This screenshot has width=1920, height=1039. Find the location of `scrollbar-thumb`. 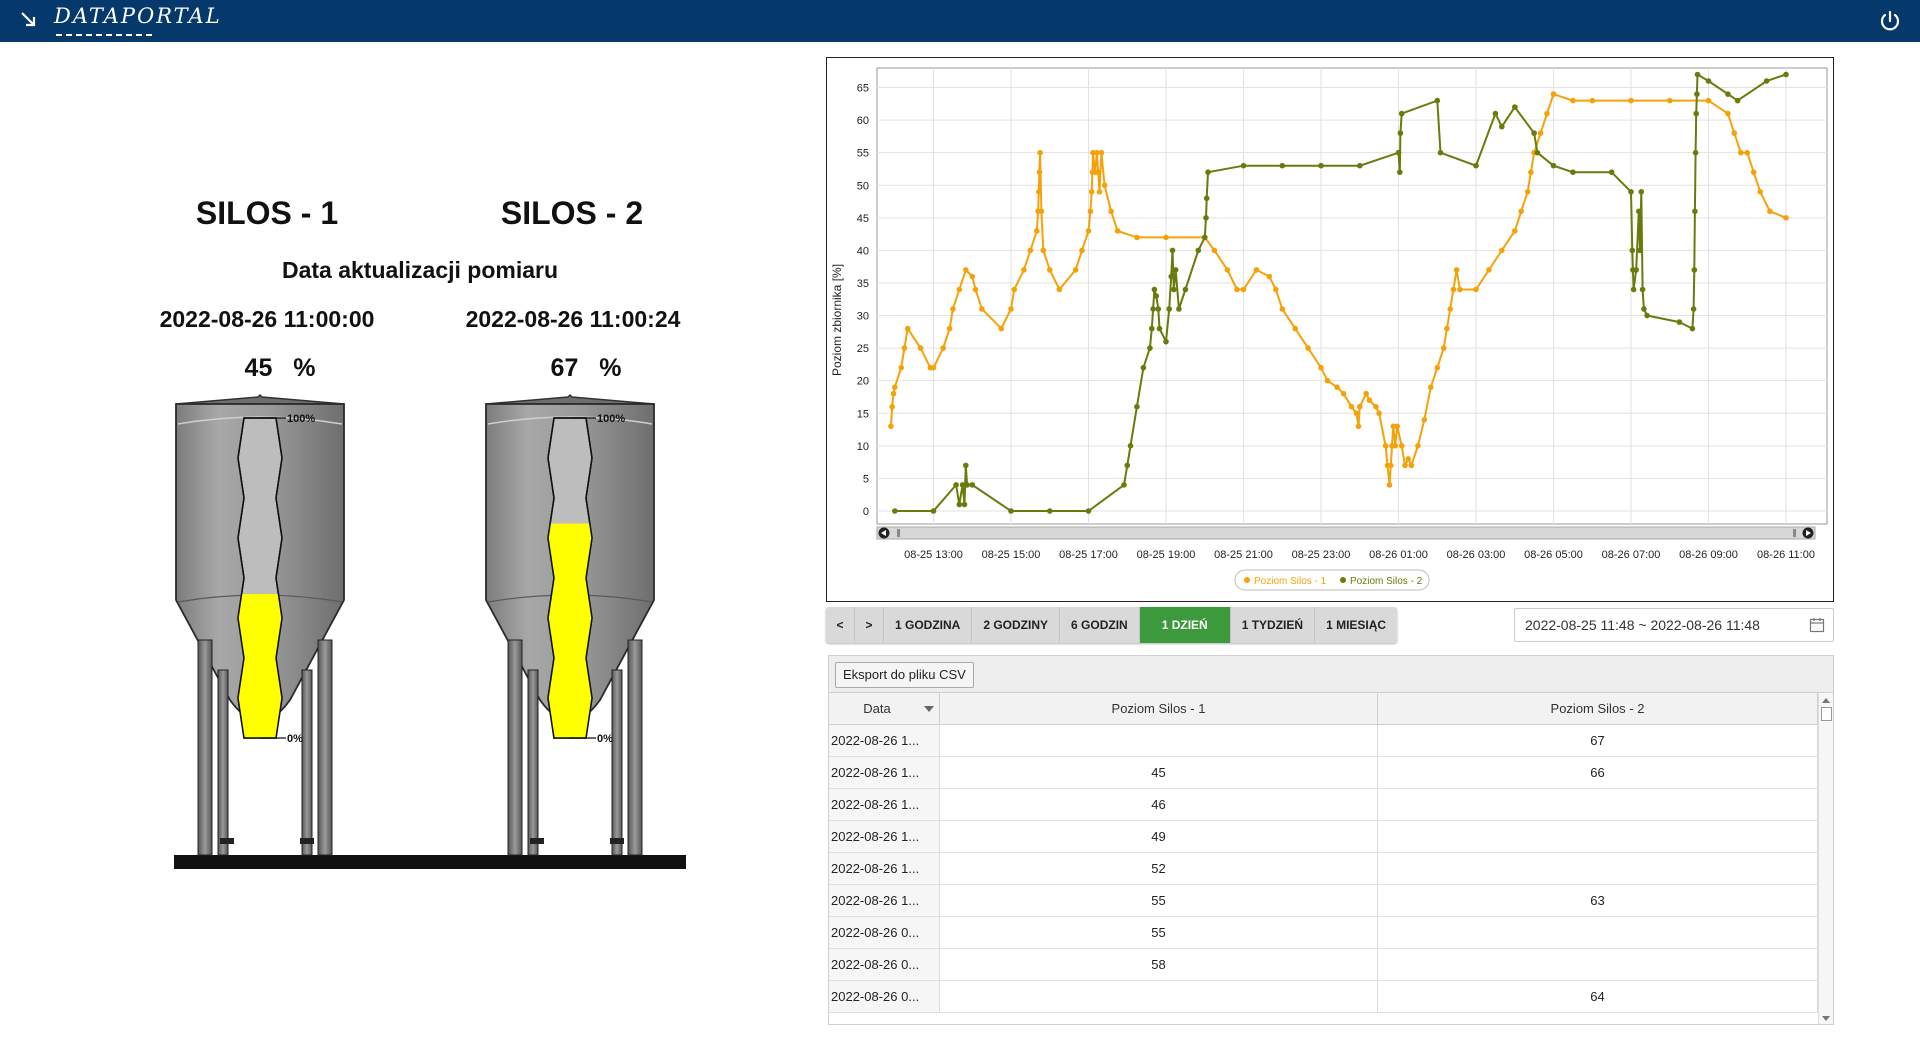

scrollbar-thumb is located at coordinates (1826, 714).